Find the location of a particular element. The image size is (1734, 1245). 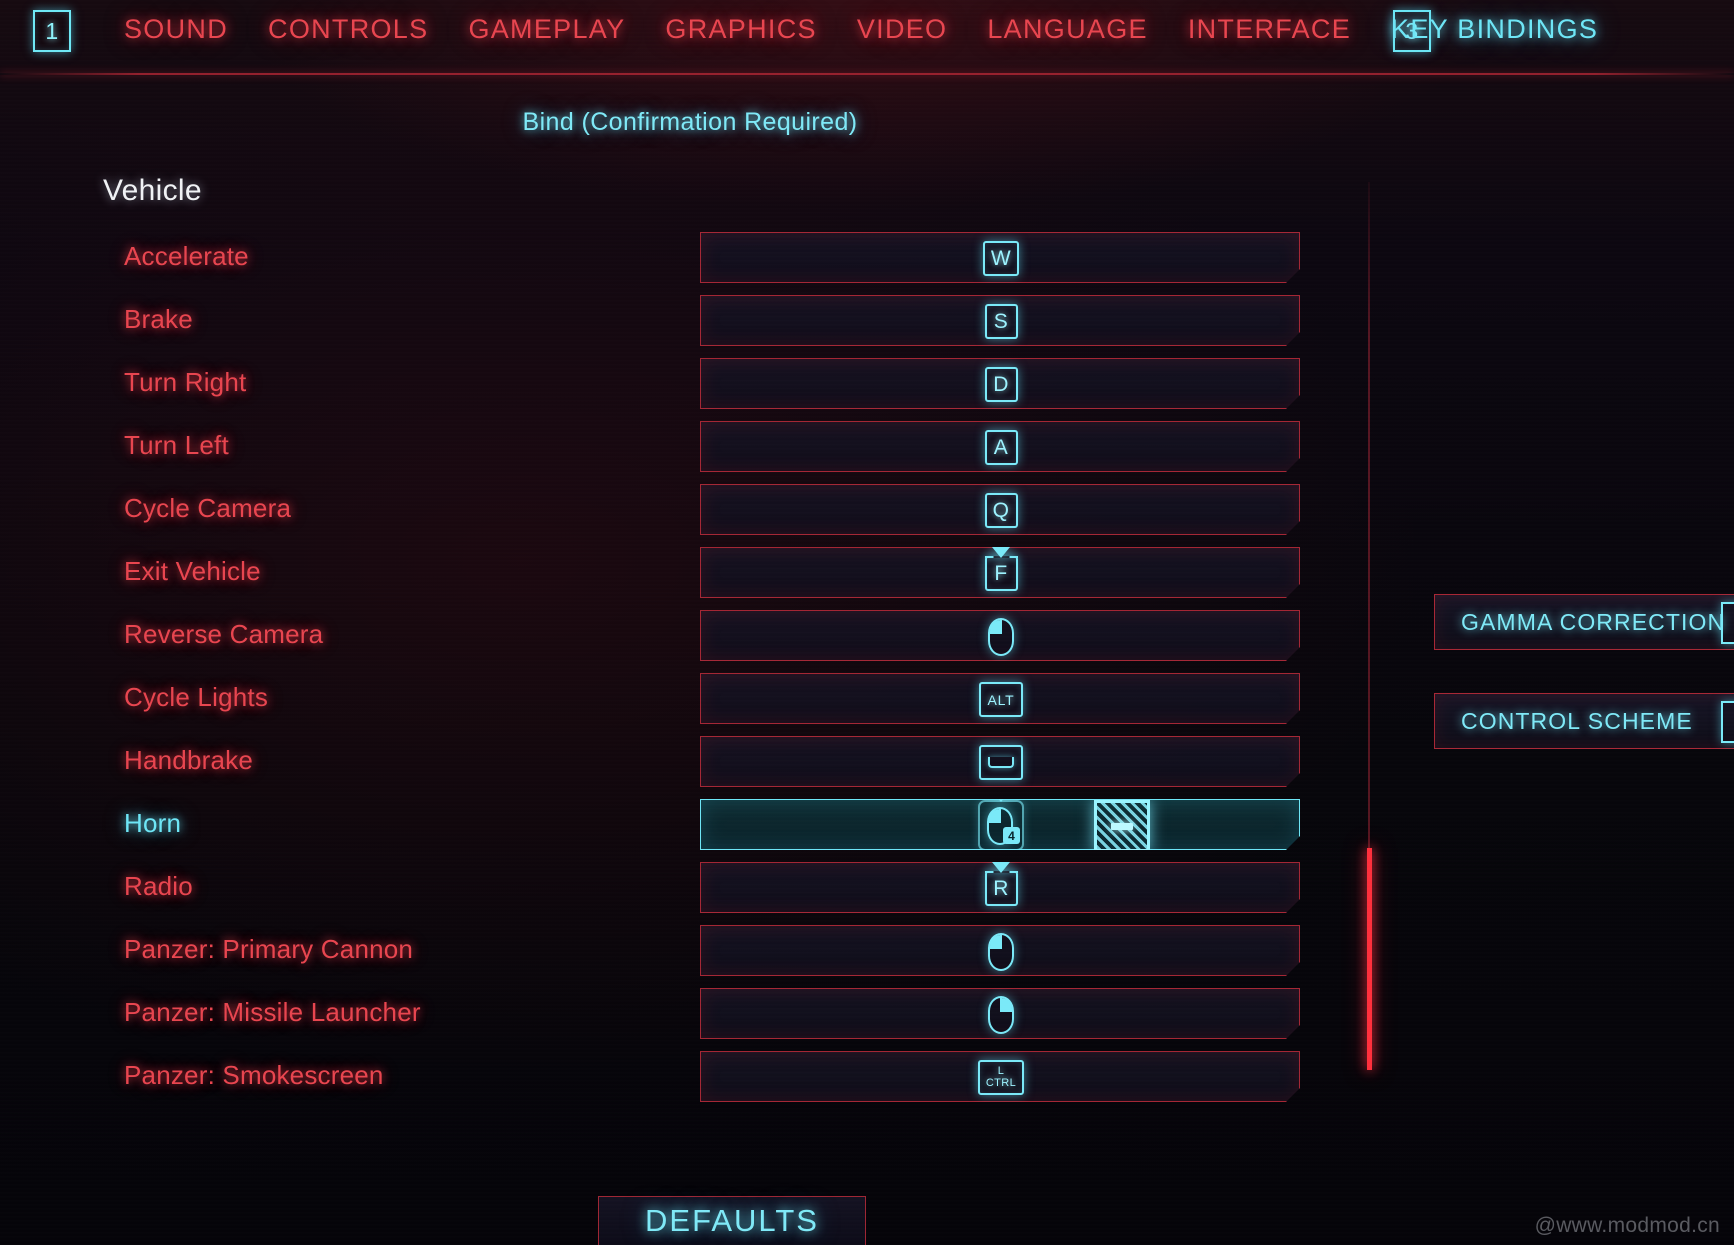

value-box-icon is located at coordinates (1727, 722).